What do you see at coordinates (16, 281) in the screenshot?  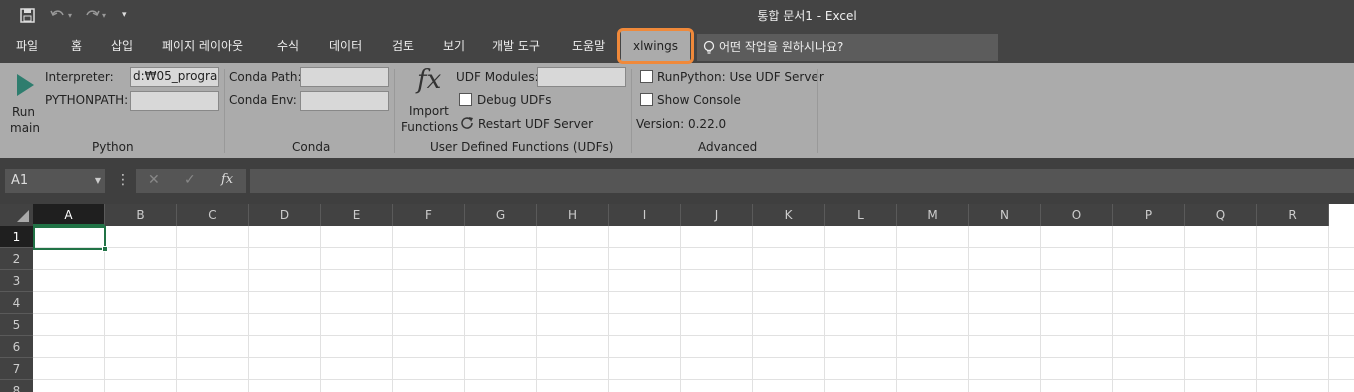 I see `row-header-3: 3` at bounding box center [16, 281].